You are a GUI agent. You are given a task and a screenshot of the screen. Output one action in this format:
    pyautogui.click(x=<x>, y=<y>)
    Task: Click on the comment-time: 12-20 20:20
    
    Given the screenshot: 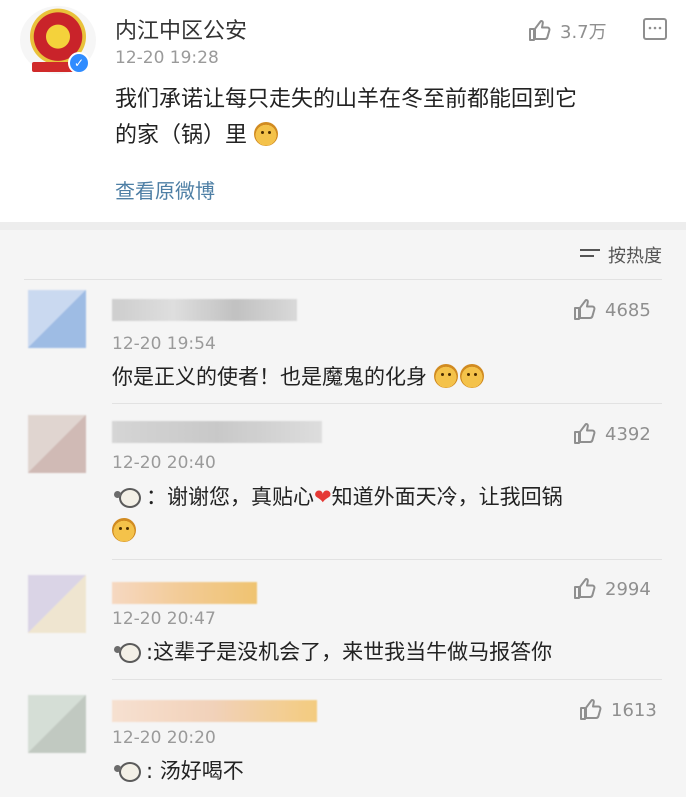 What is the action you would take?
    pyautogui.click(x=164, y=738)
    